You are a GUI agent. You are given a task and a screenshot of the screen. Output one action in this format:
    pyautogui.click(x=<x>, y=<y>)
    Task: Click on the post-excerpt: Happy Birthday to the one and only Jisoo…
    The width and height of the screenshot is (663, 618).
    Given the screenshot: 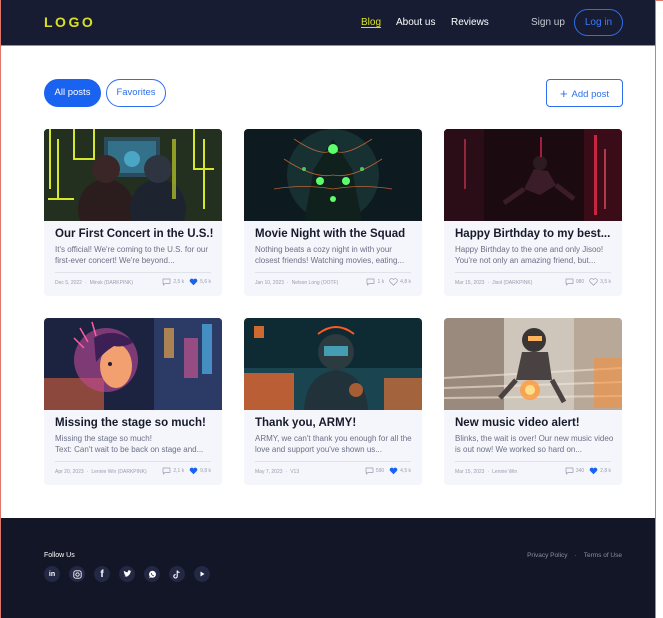 What is the action you would take?
    pyautogui.click(x=529, y=255)
    